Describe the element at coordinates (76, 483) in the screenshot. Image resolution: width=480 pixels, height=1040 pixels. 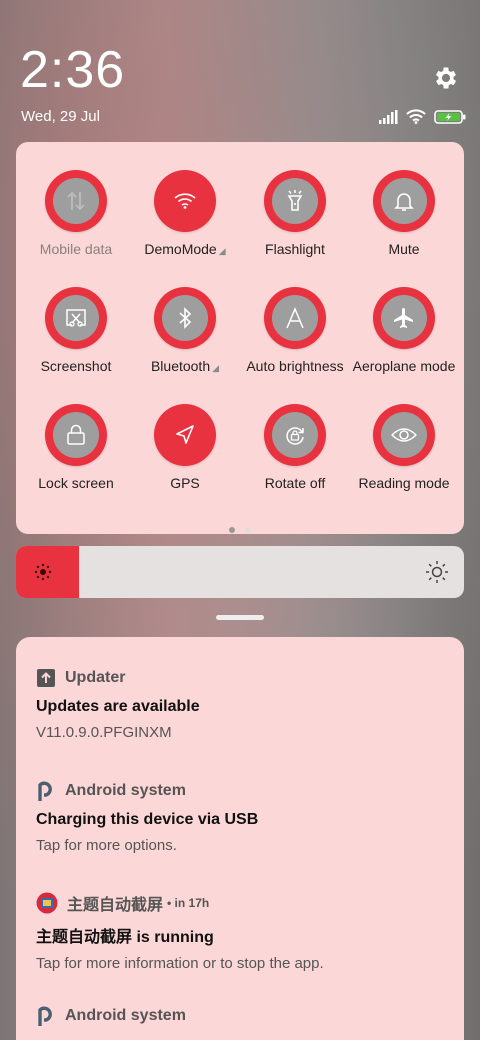
I see `tile-label: Lock screen` at that location.